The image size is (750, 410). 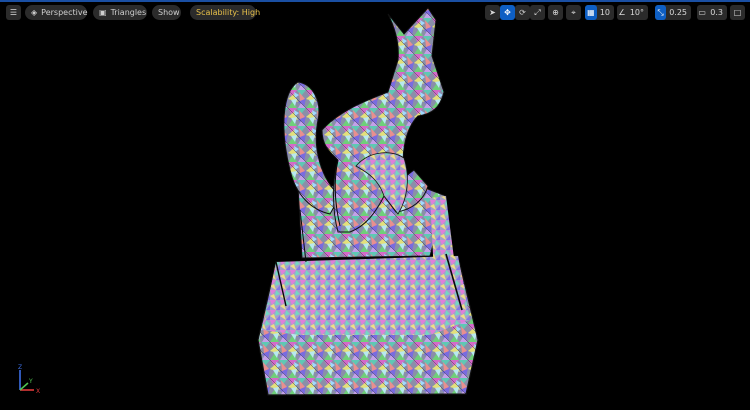 I want to click on surface-snap-icon: ⌖, so click(x=573, y=12).